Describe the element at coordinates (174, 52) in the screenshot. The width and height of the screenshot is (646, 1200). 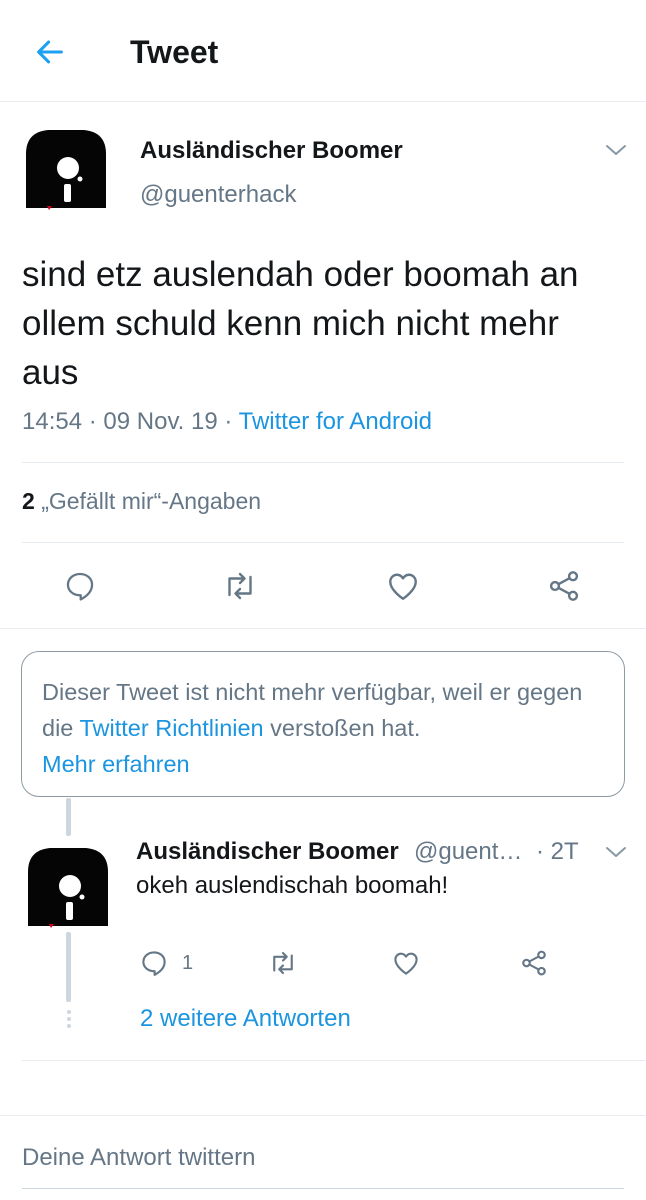
I see `page-title: Tweet` at that location.